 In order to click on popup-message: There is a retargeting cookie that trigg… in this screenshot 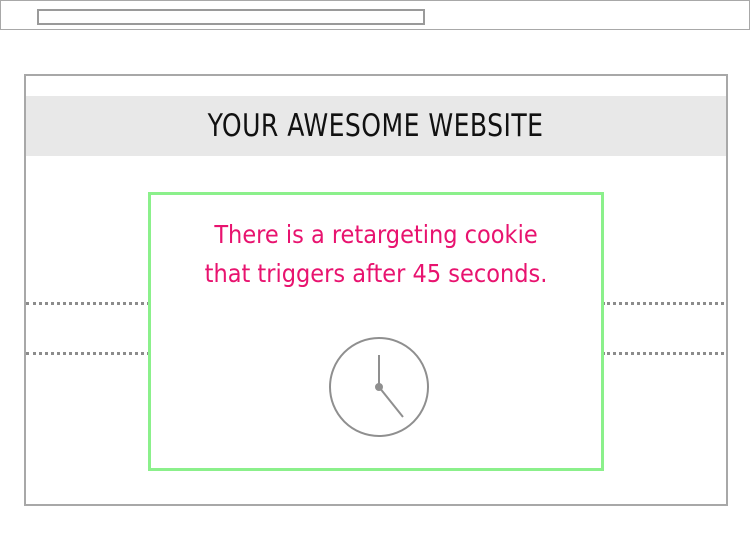, I will do `click(376, 254)`.